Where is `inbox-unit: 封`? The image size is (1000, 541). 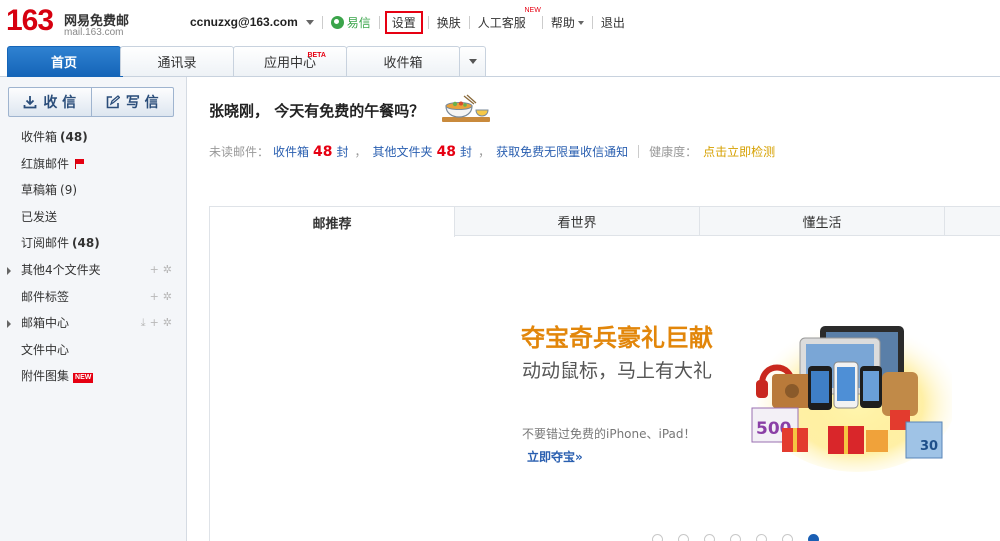 inbox-unit: 封 is located at coordinates (343, 151).